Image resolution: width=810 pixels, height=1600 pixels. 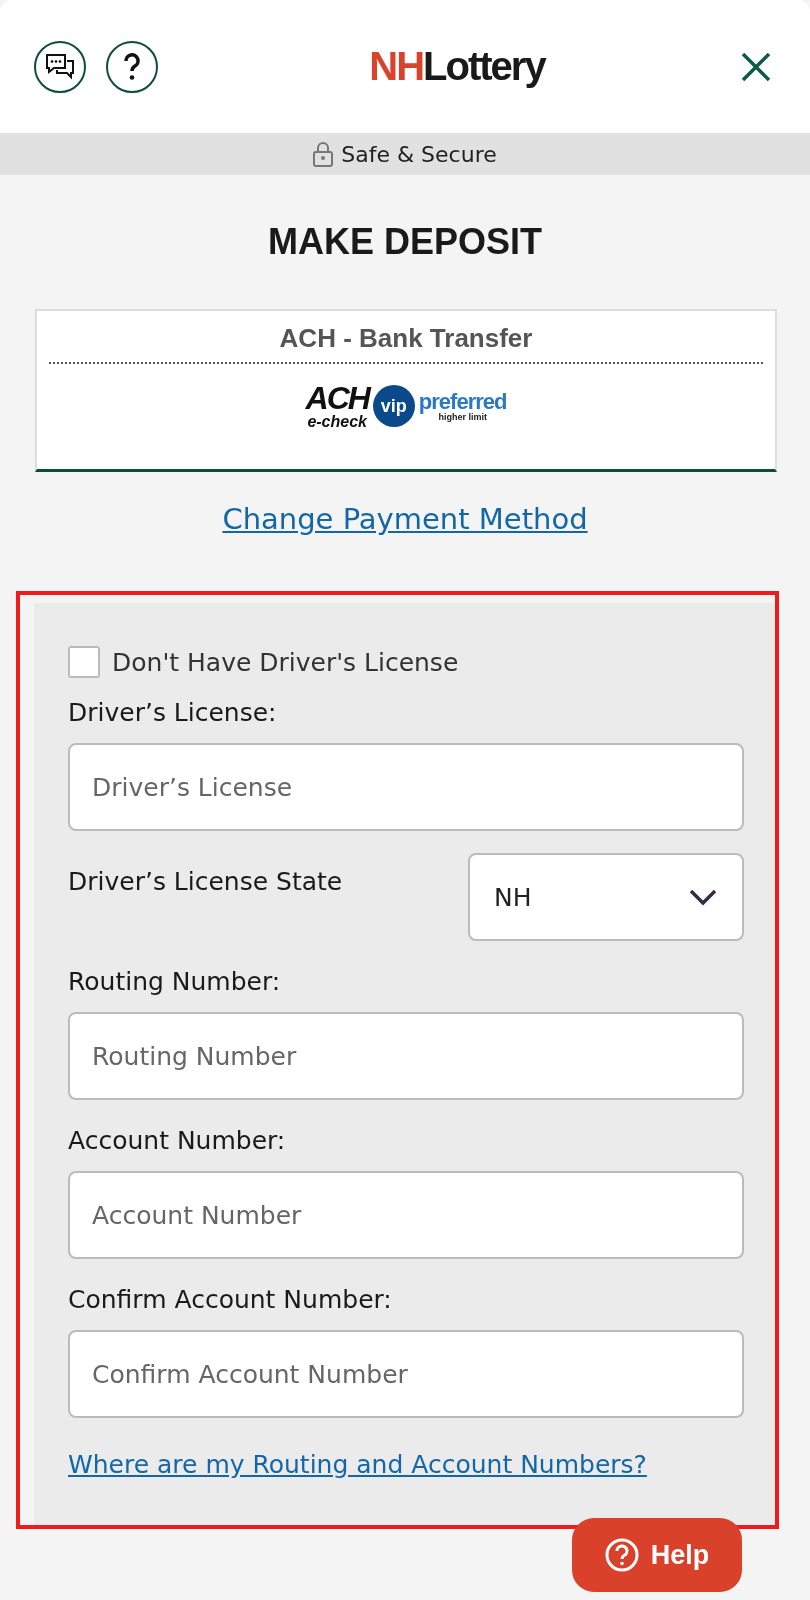 I want to click on logo: NHLottery, so click(x=457, y=66).